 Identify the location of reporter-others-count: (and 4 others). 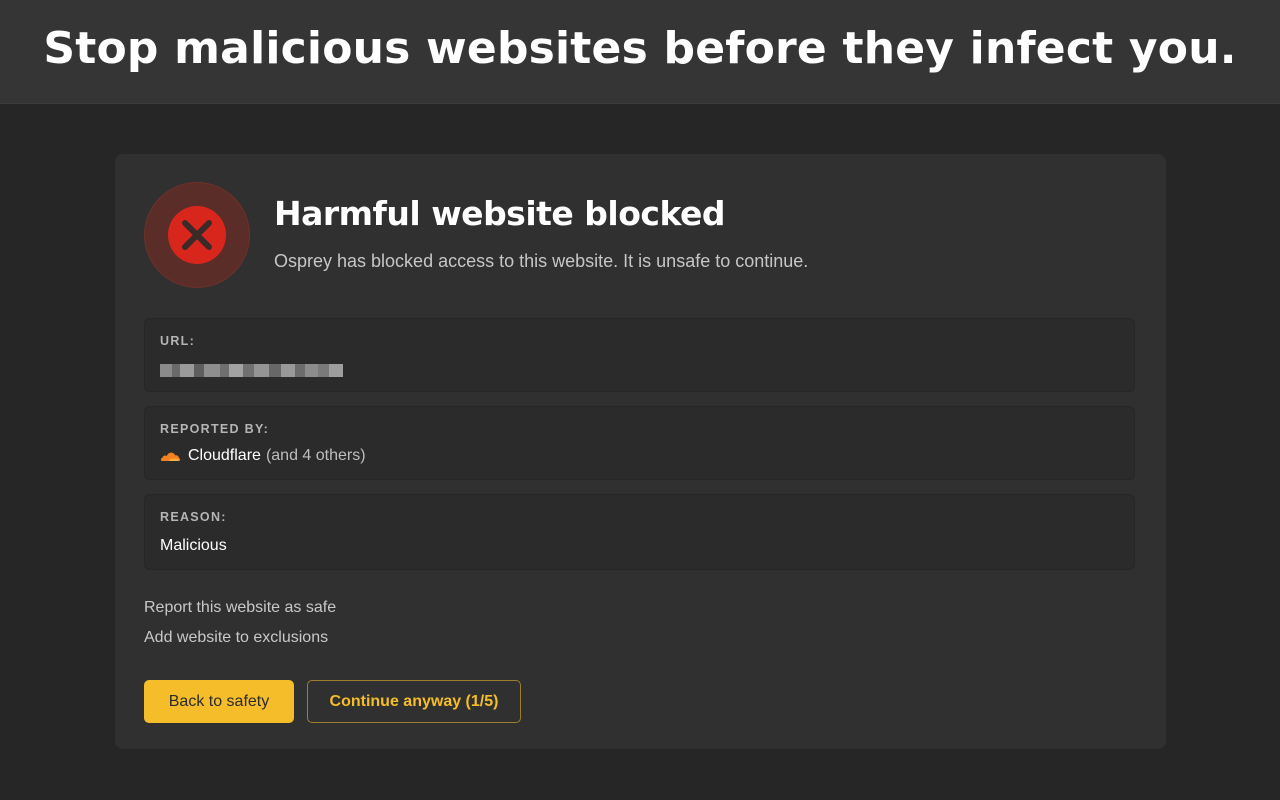
(315, 455).